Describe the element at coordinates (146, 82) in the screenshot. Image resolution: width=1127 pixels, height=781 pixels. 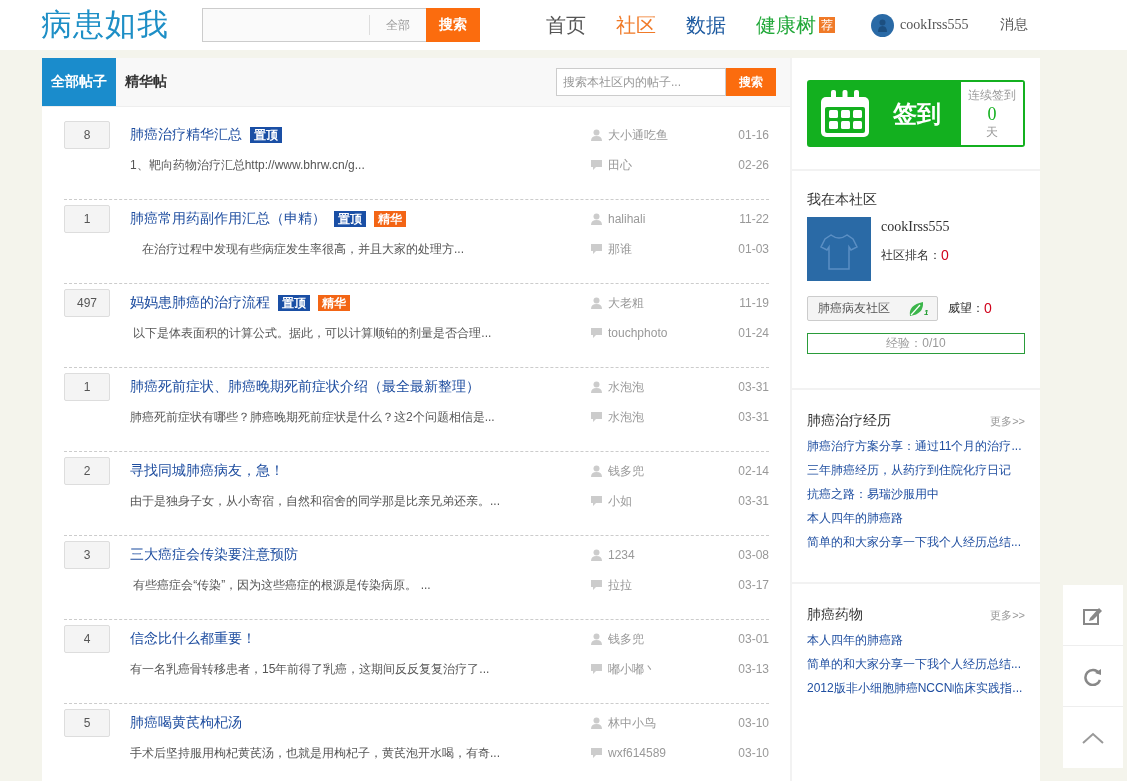
I see `tab: 精华帖` at that location.